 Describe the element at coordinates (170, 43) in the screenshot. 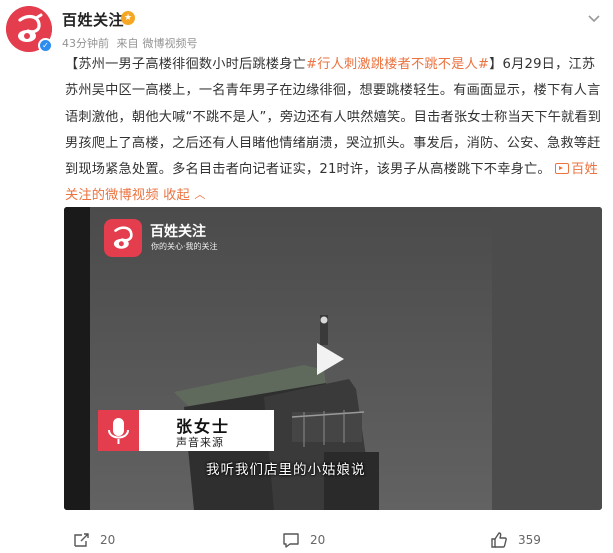

I see `source-link: 微博视频号` at that location.